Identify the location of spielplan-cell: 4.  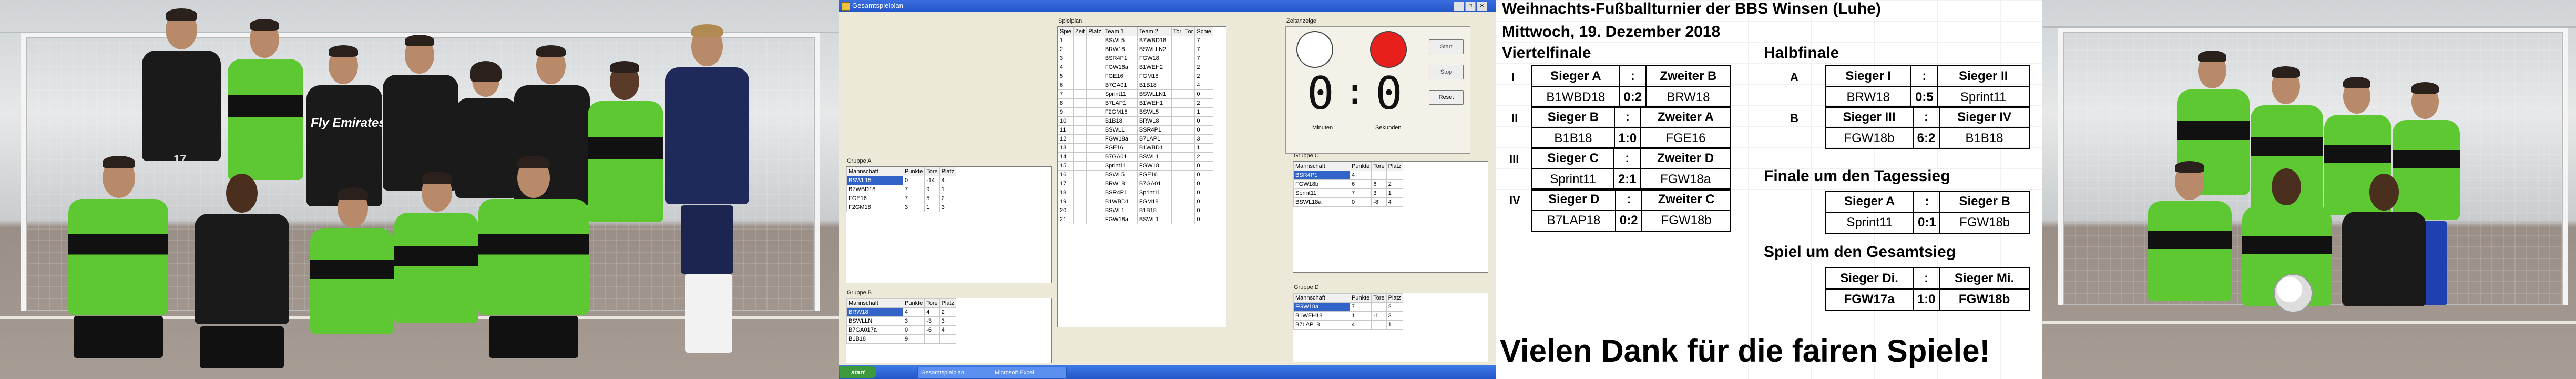
(1065, 67).